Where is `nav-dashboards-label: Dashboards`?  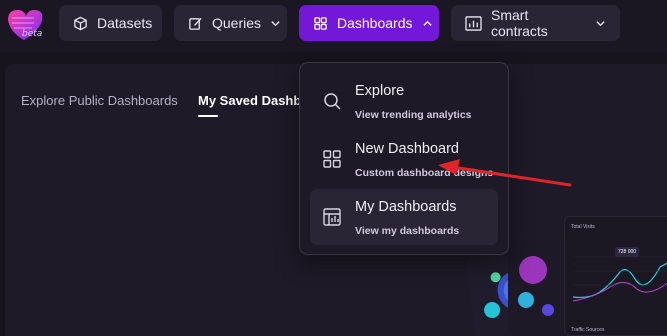 nav-dashboards-label: Dashboards is located at coordinates (375, 23).